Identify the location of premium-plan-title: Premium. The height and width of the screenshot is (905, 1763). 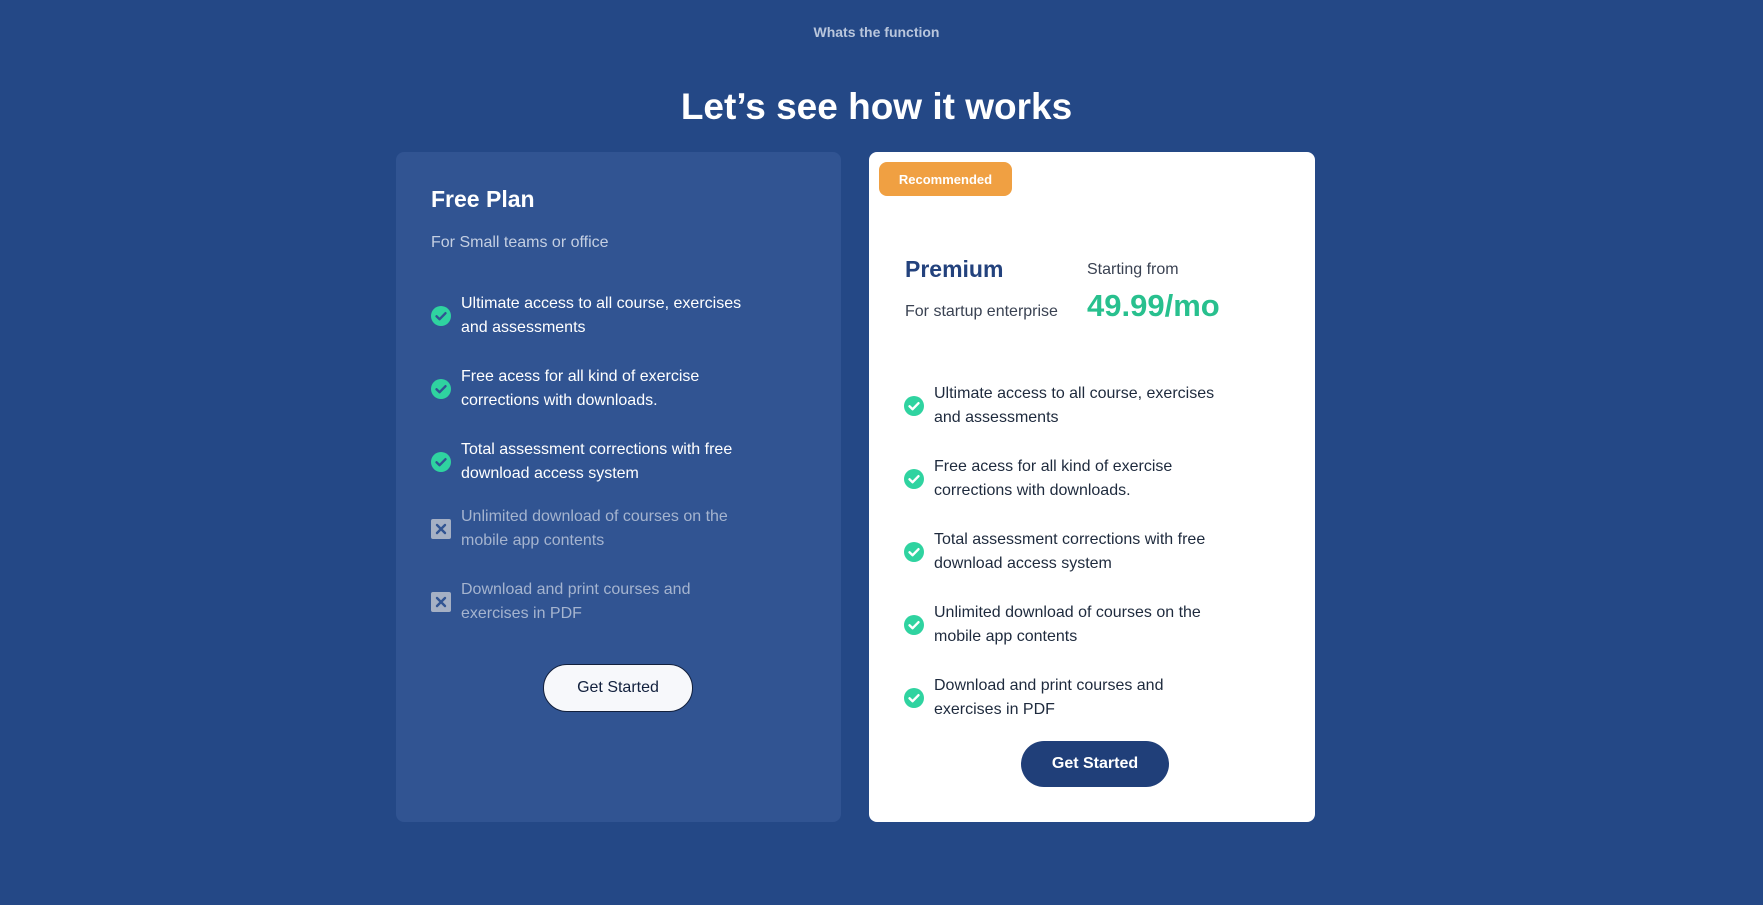
(954, 269).